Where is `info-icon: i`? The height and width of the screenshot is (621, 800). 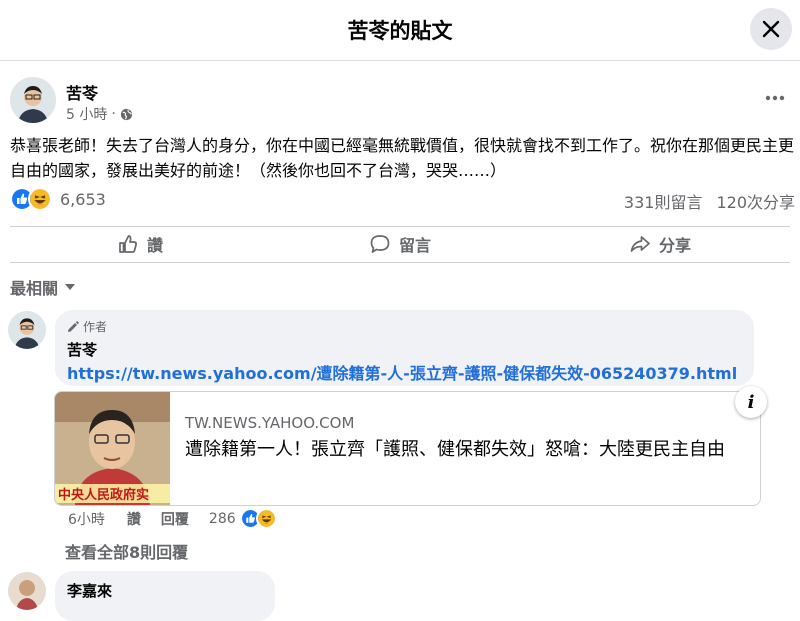 info-icon: i is located at coordinates (751, 402).